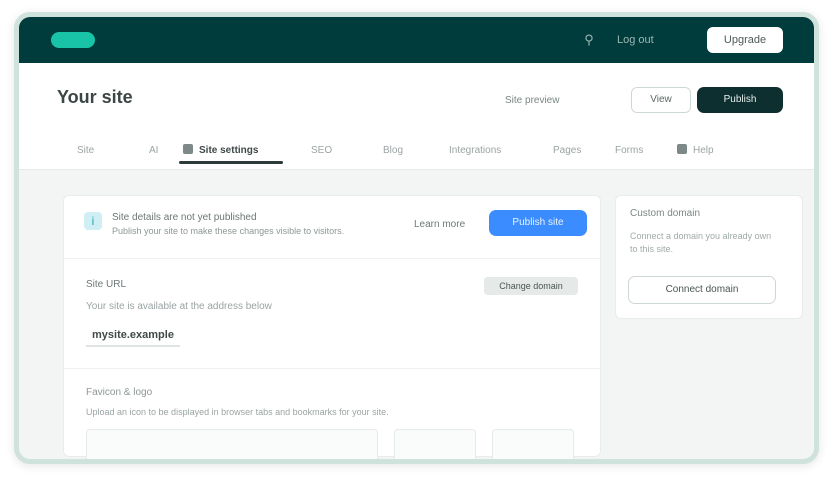  What do you see at coordinates (665, 213) in the screenshot?
I see `card-title: Custom domain` at bounding box center [665, 213].